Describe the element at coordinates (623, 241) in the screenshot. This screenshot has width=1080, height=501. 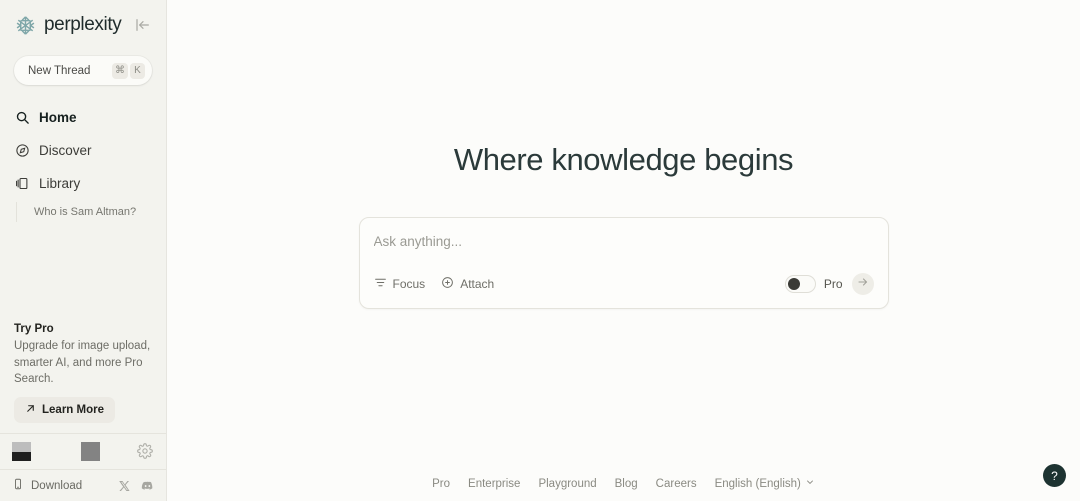
I see `search-input` at that location.